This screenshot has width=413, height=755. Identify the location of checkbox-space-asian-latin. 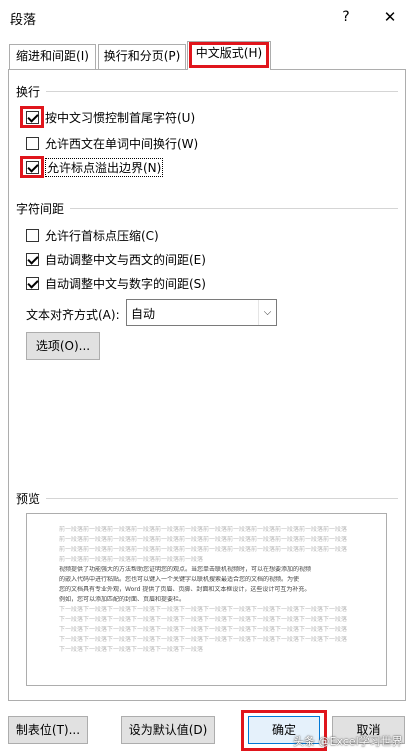
(32, 259).